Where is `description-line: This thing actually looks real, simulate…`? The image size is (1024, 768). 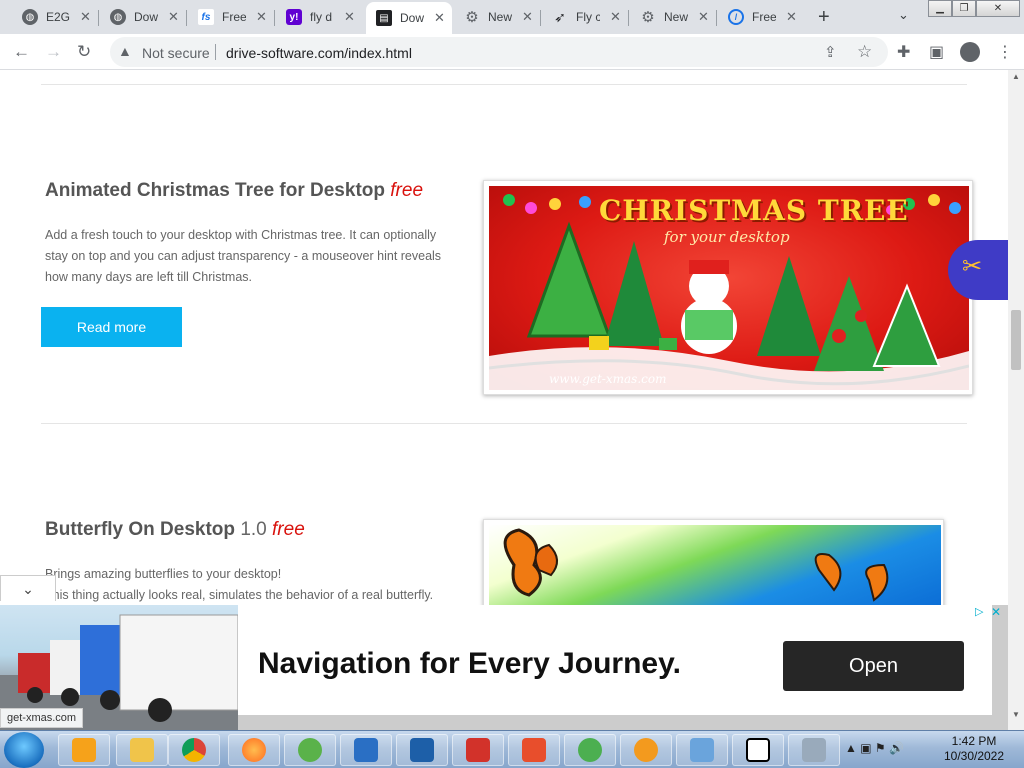 description-line: This thing actually looks real, simulate… is located at coordinates (239, 595).